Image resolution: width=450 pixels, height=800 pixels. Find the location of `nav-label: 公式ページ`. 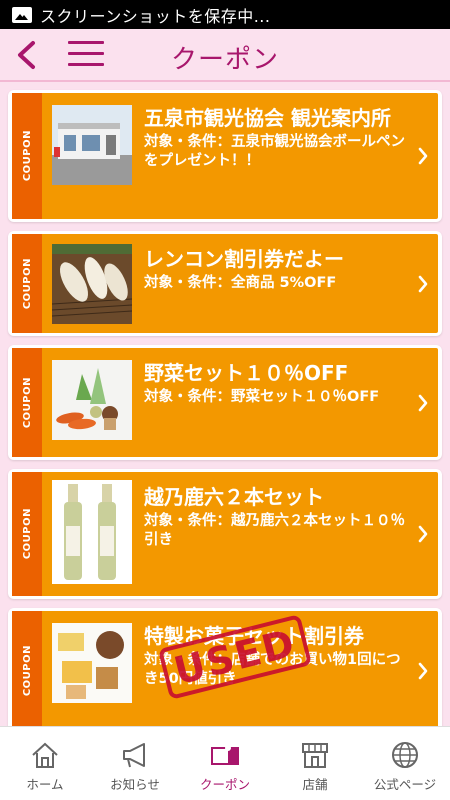

nav-label: 公式ページ is located at coordinates (405, 784).